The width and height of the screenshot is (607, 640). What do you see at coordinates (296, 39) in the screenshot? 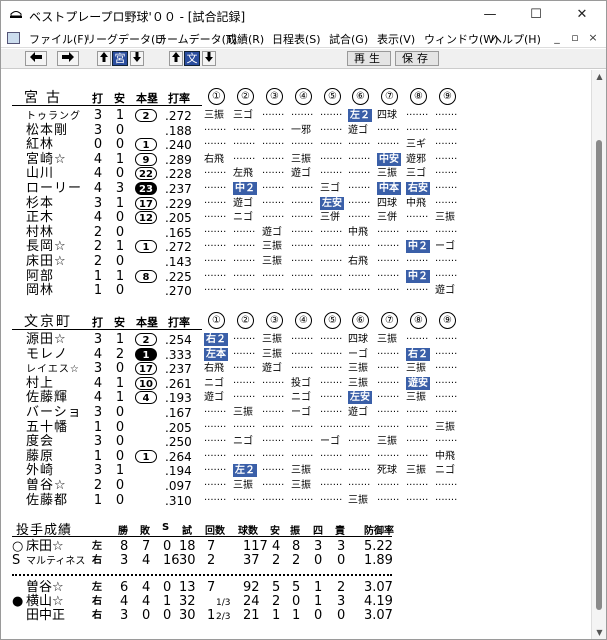
I see `menu-schedule: 日程表(S)` at bounding box center [296, 39].